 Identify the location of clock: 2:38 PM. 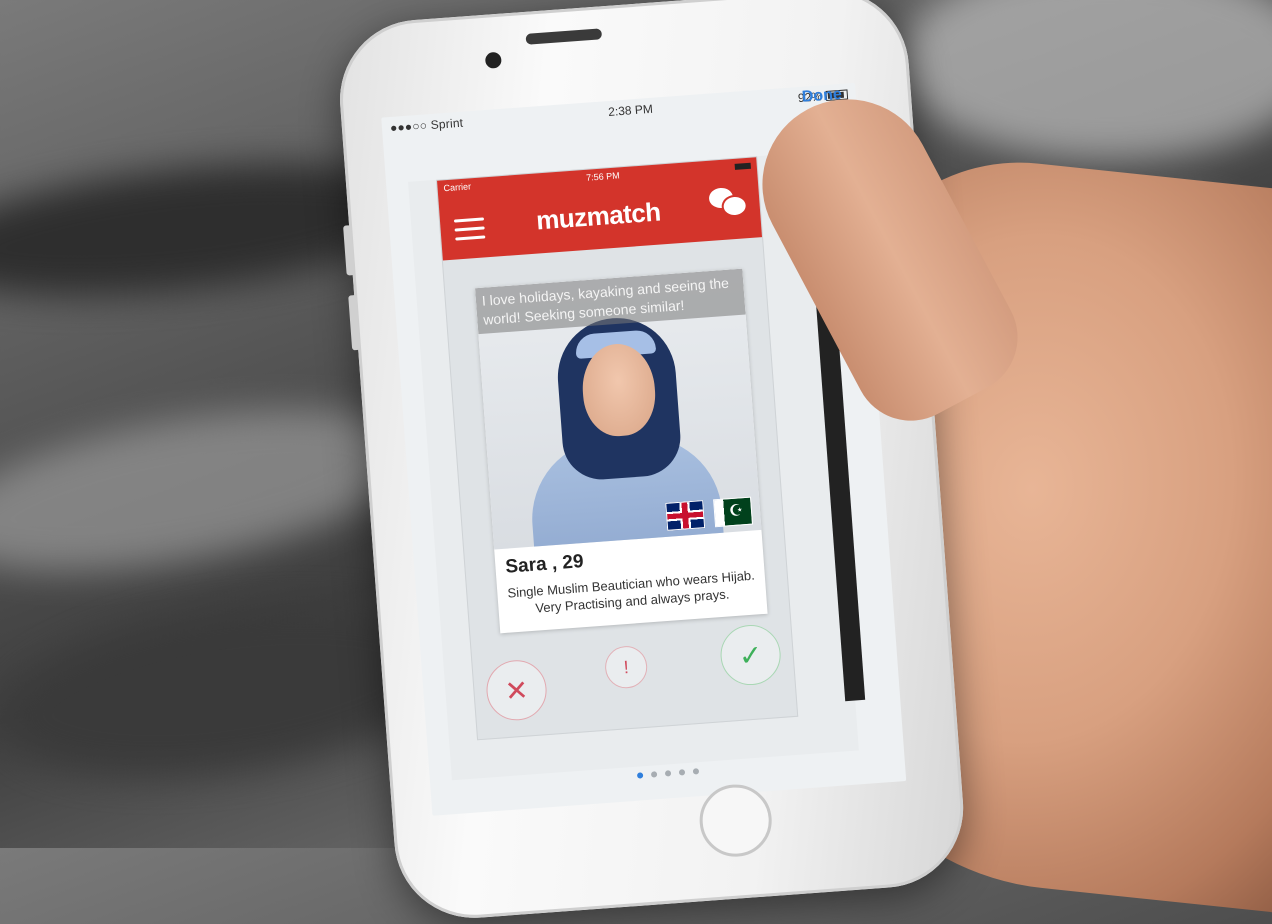
(630, 110).